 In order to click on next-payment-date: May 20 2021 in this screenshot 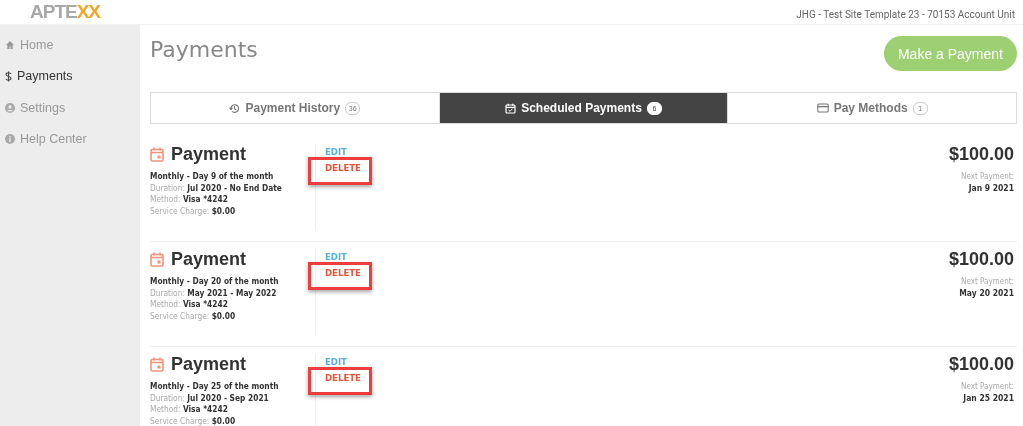, I will do `click(986, 293)`.